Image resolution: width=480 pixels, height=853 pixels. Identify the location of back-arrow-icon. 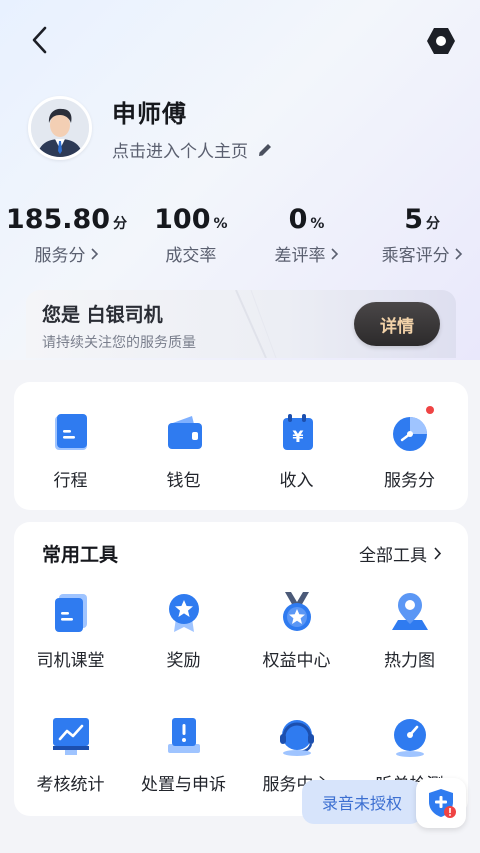
(39, 40).